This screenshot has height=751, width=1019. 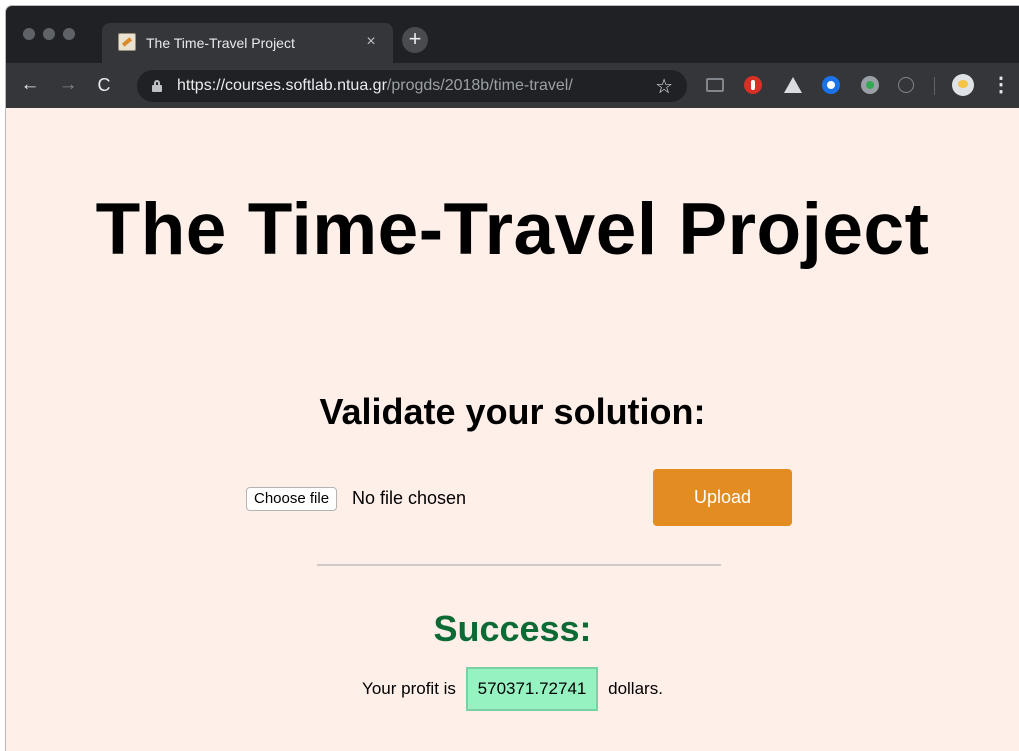 I want to click on tab-title: The Time-Travel Project, so click(x=220, y=43).